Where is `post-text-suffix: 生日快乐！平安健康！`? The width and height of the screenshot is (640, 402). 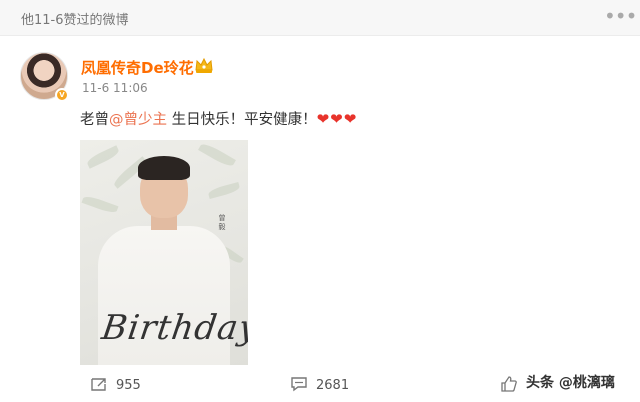 post-text-suffix: 生日快乐！平安健康！ is located at coordinates (242, 120).